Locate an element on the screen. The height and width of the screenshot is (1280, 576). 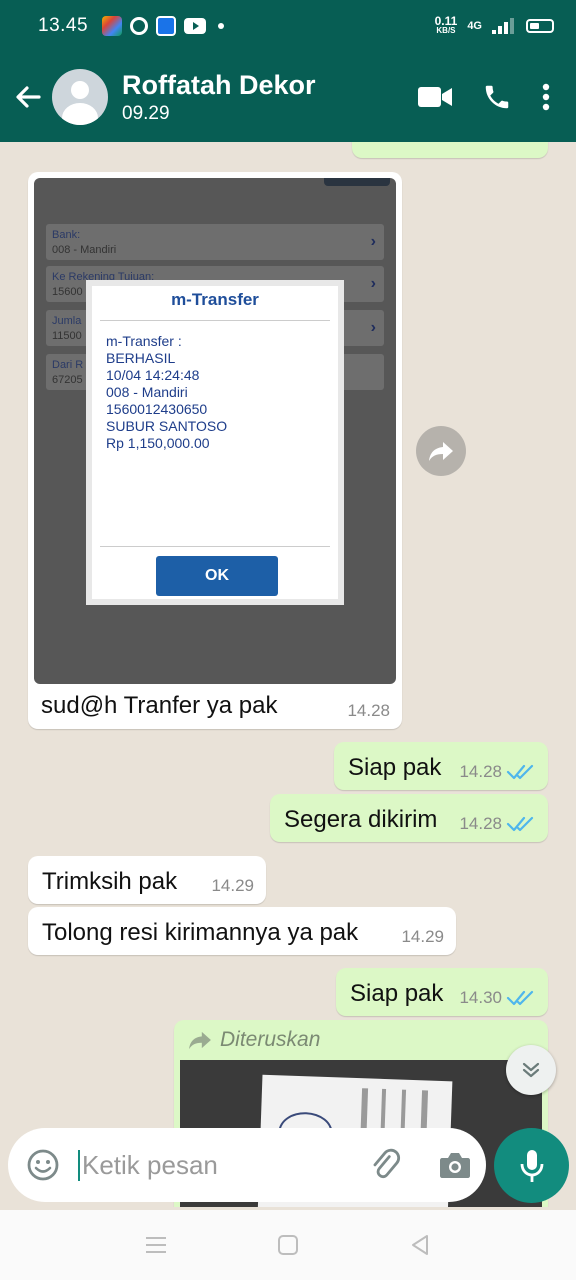
chat-header: Roffatah Dekor 09.29 is located at coordinates (288, 97).